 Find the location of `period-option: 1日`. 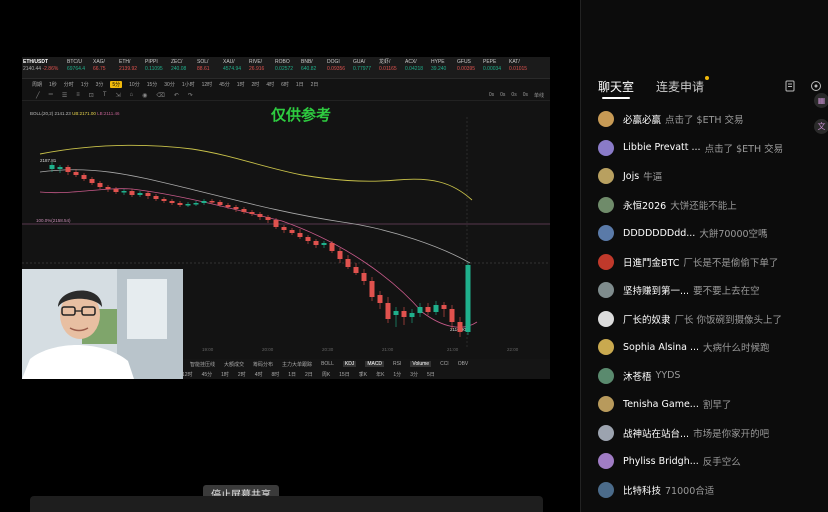

period-option: 1日 is located at coordinates (292, 374).